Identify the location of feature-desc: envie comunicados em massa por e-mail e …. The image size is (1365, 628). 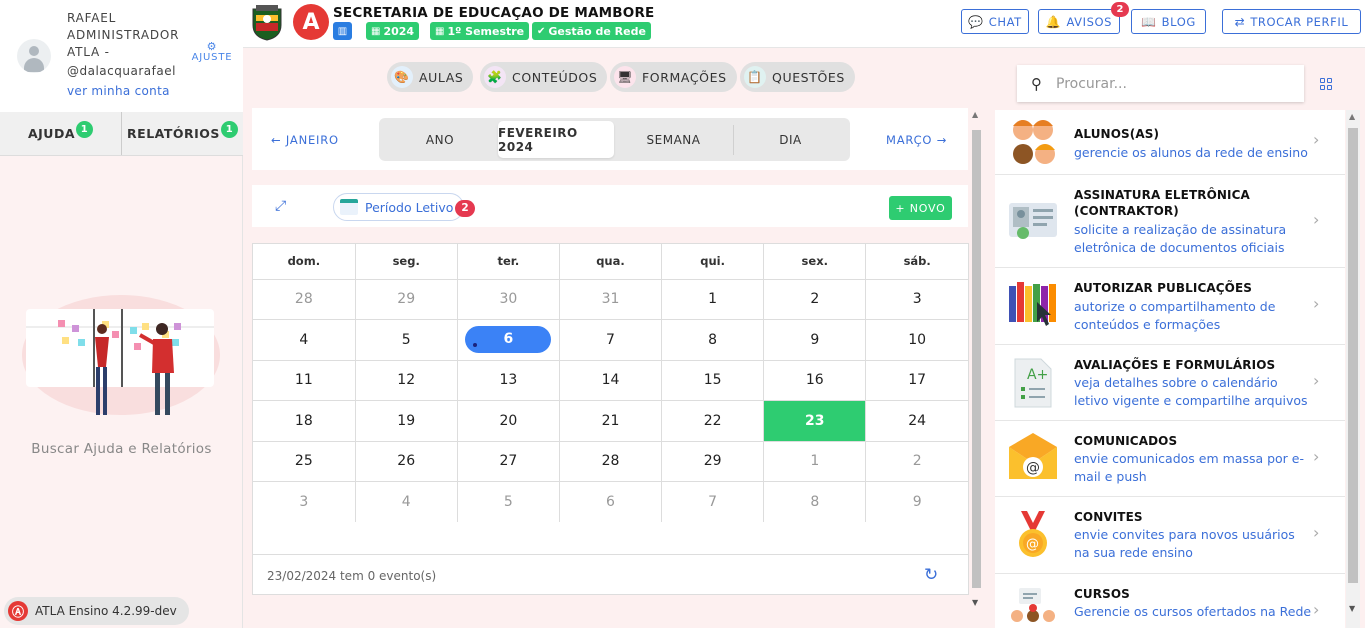
(1189, 467).